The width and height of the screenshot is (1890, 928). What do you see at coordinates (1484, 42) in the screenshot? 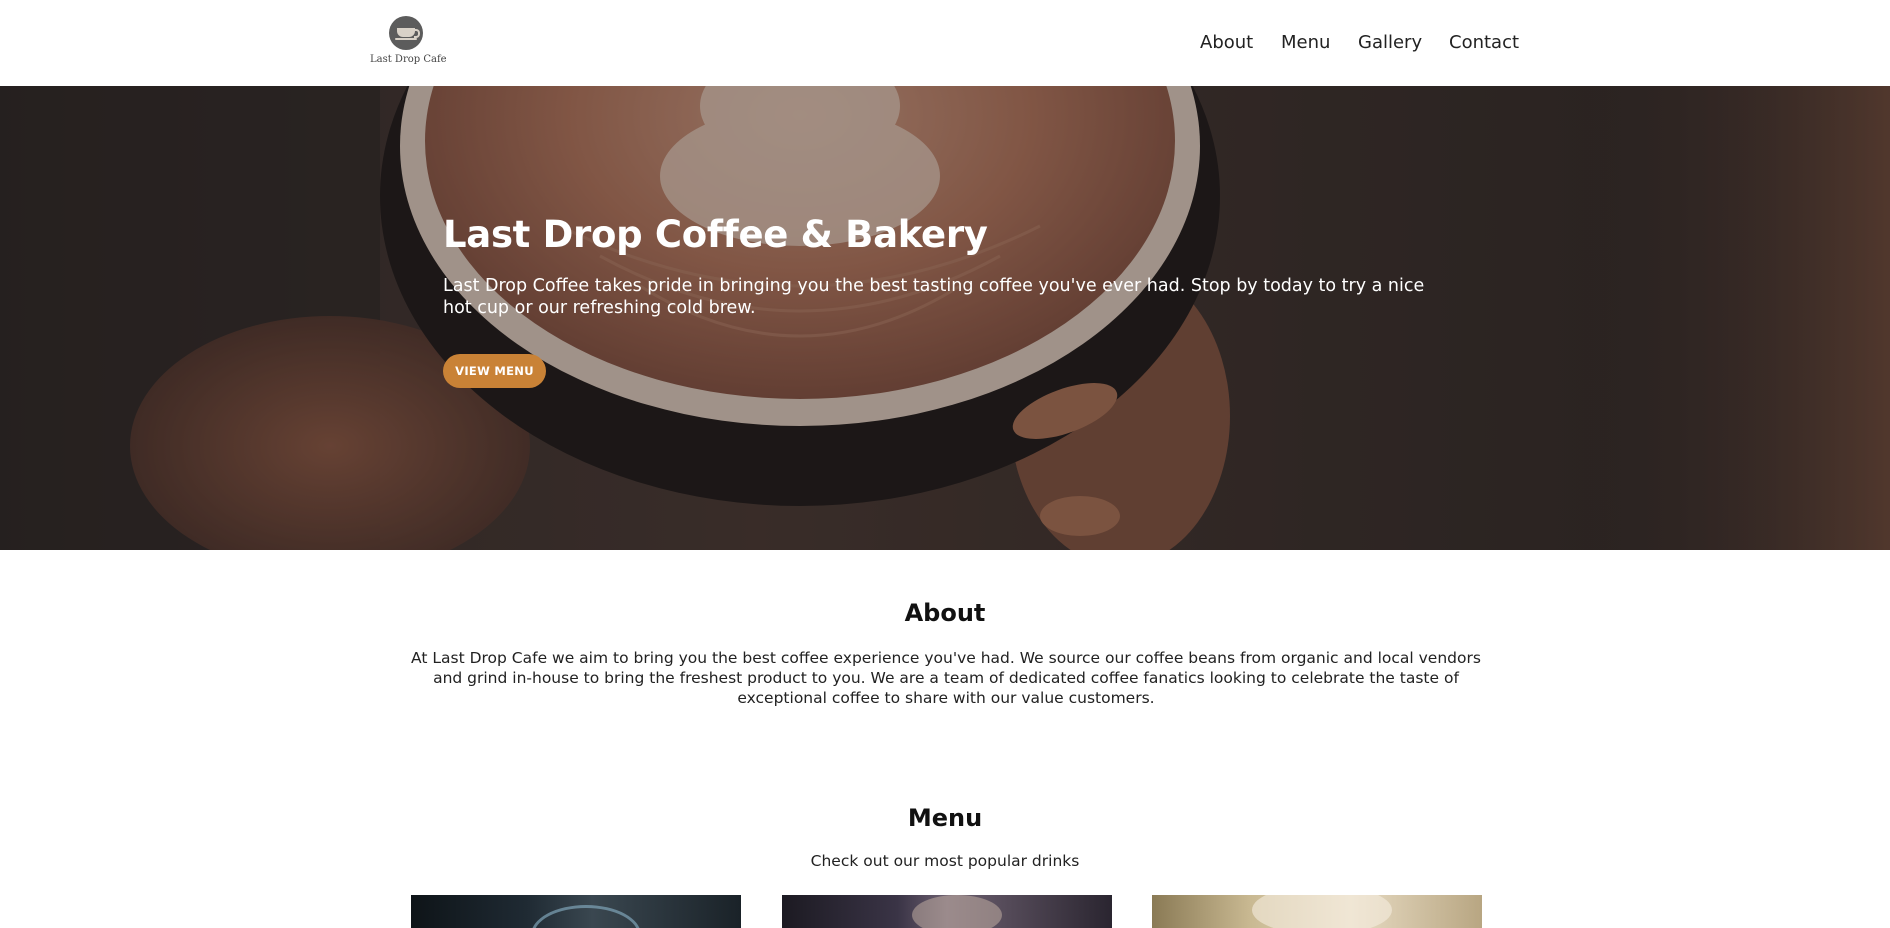
I see `nav-contact: Contact` at bounding box center [1484, 42].